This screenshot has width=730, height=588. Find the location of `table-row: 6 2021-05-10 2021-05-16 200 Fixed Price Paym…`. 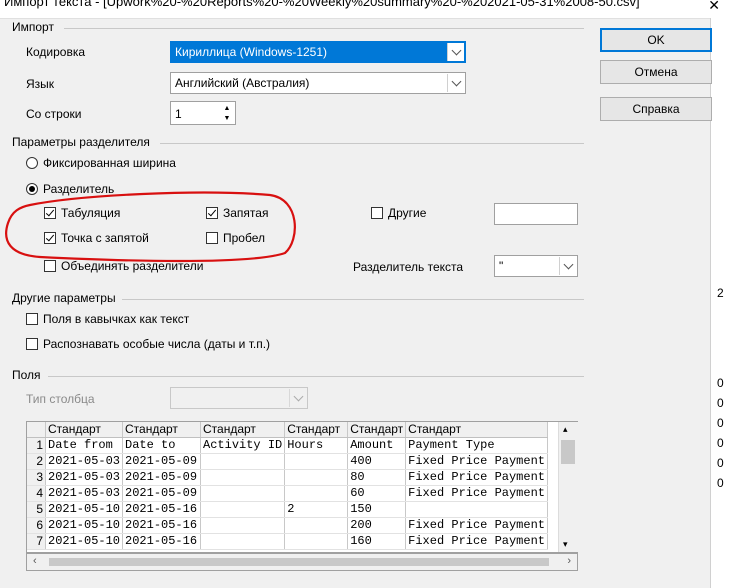

table-row: 6 2021-05-10 2021-05-16 200 Fixed Price Paym… is located at coordinates (287, 525).